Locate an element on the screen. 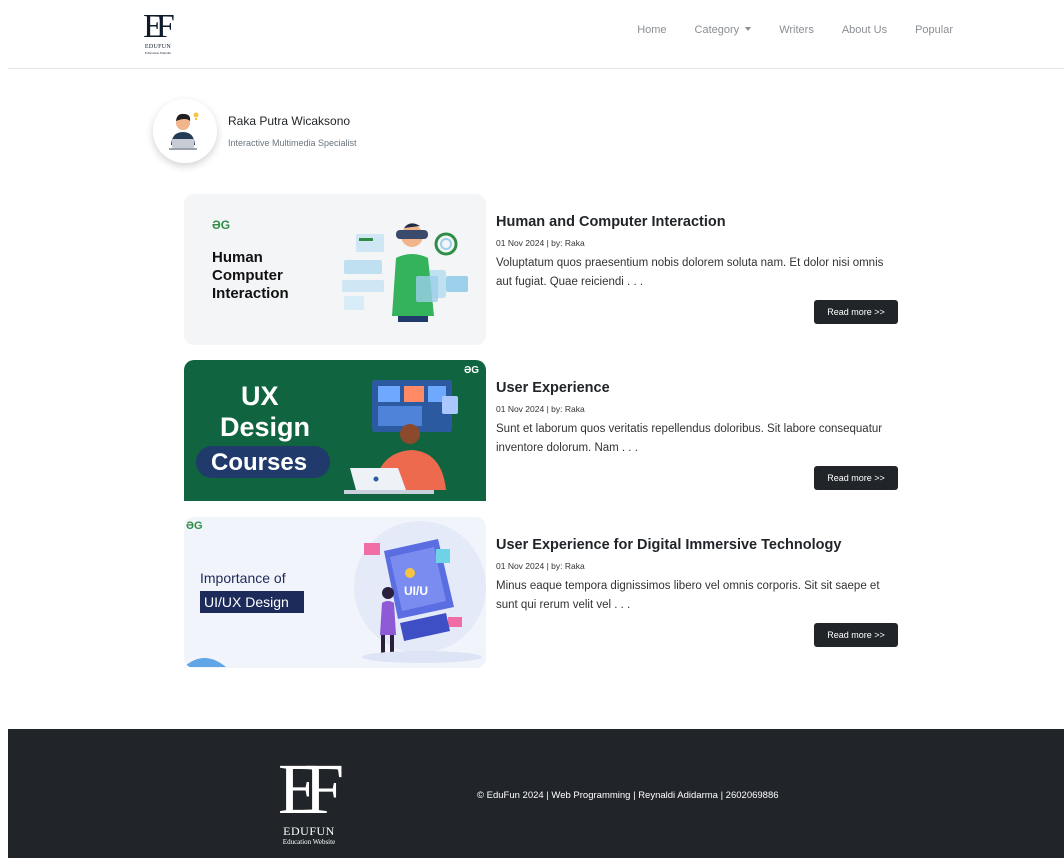 Image resolution: width=1064 pixels, height=858 pixels. thumb-text-line: UX is located at coordinates (260, 396).